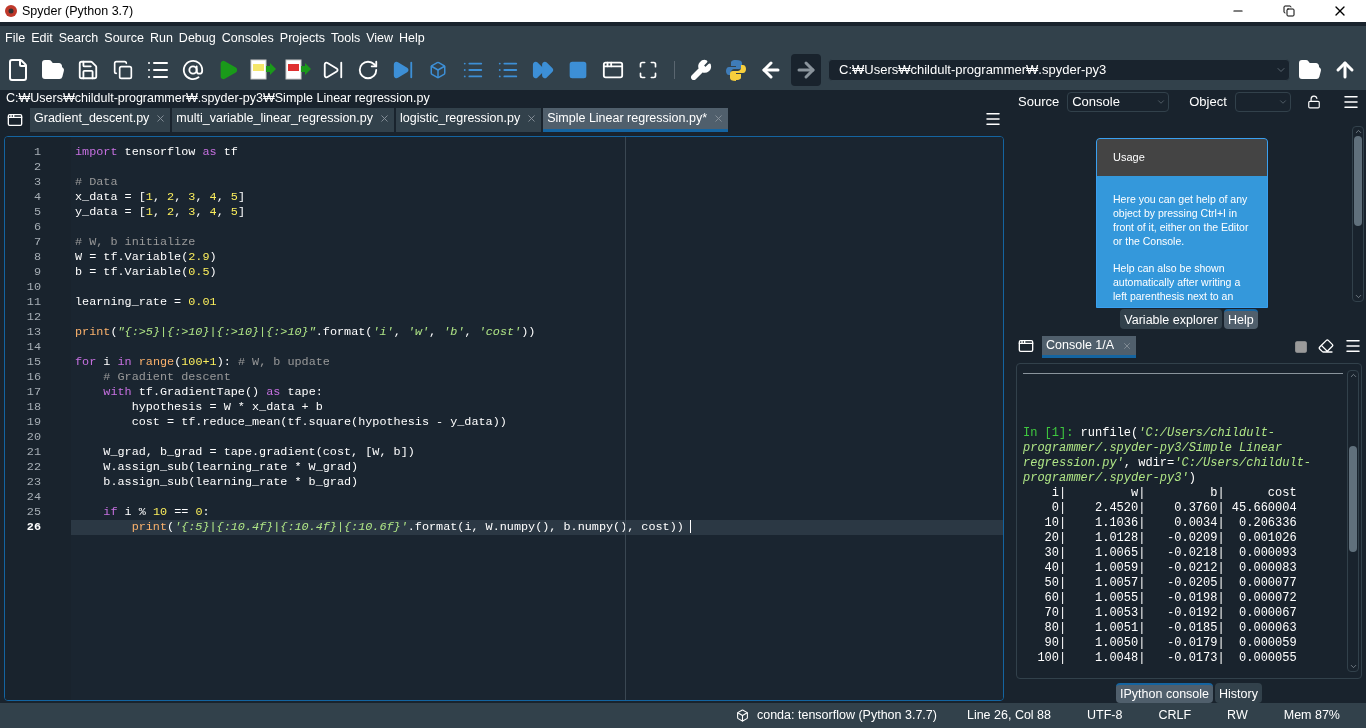 The height and width of the screenshot is (728, 1366). Describe the element at coordinates (37, 152) in the screenshot. I see `line-number: 1` at that location.